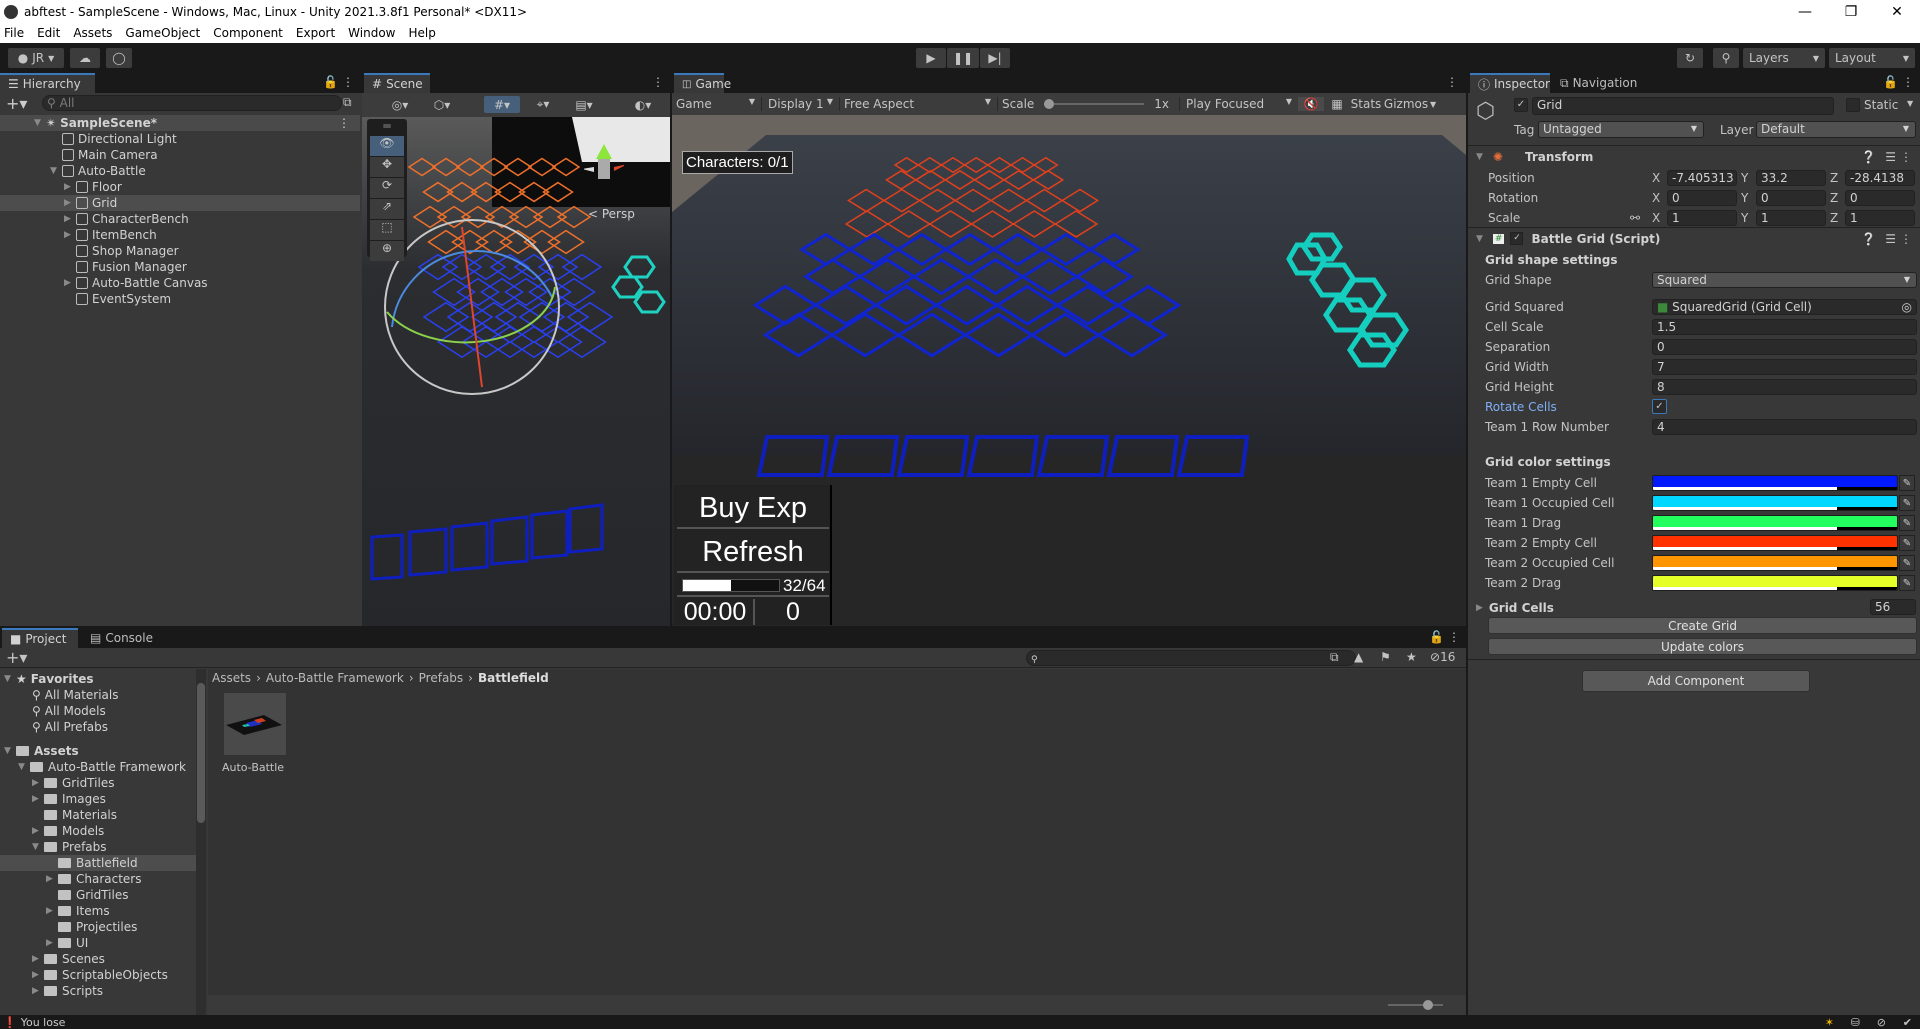 This screenshot has height=1029, width=1920. Describe the element at coordinates (47, 83) in the screenshot. I see `tab-hierarchy: ☰ Hierarchy` at that location.